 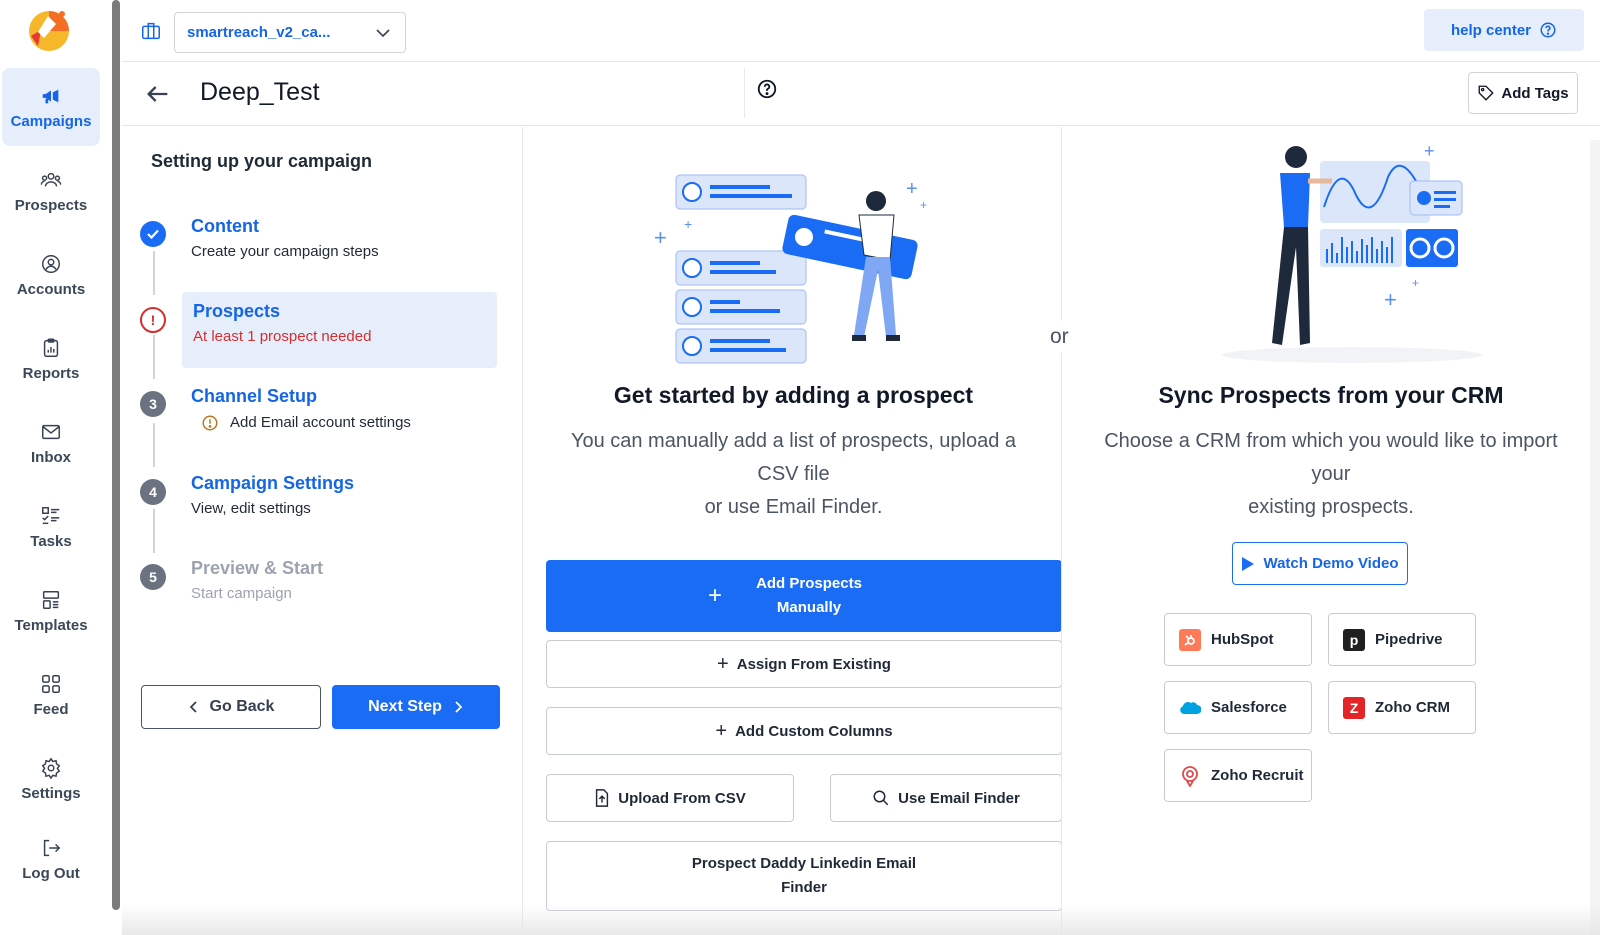 What do you see at coordinates (1354, 639) in the screenshot?
I see `pipedrive-icon: p` at bounding box center [1354, 639].